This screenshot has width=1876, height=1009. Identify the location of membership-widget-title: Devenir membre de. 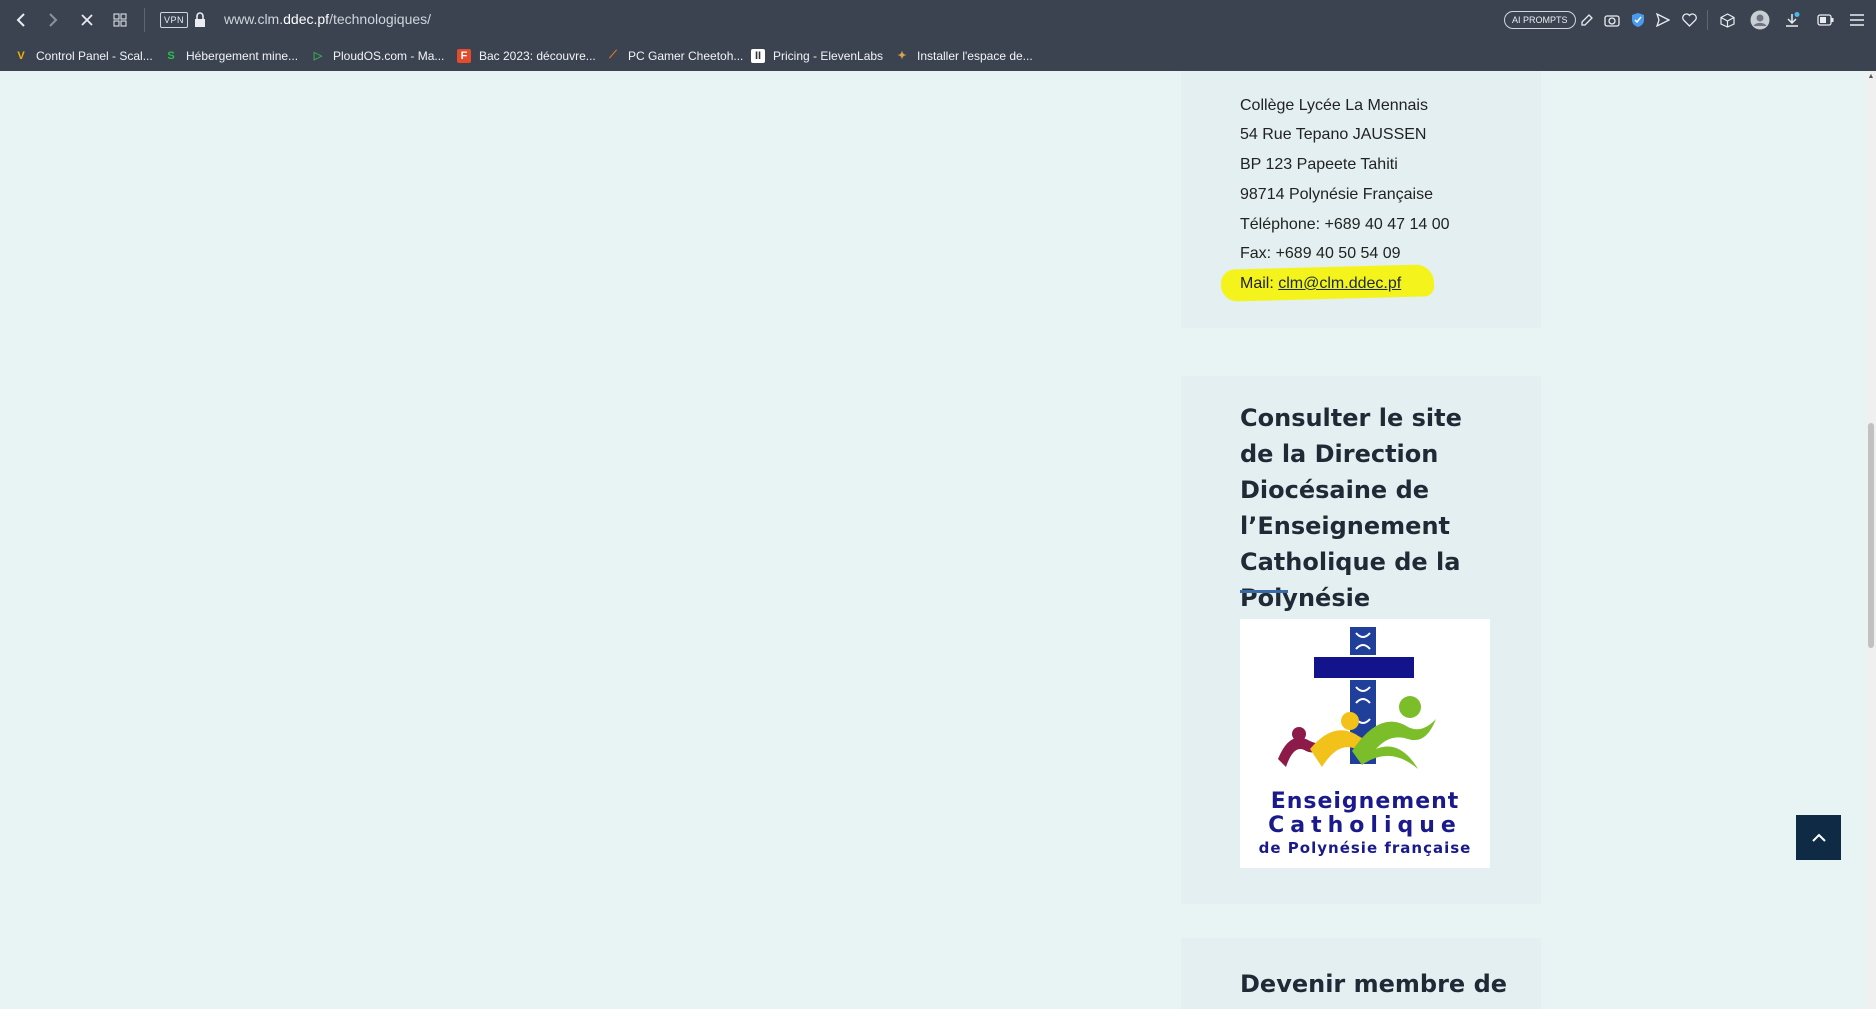
(1374, 984).